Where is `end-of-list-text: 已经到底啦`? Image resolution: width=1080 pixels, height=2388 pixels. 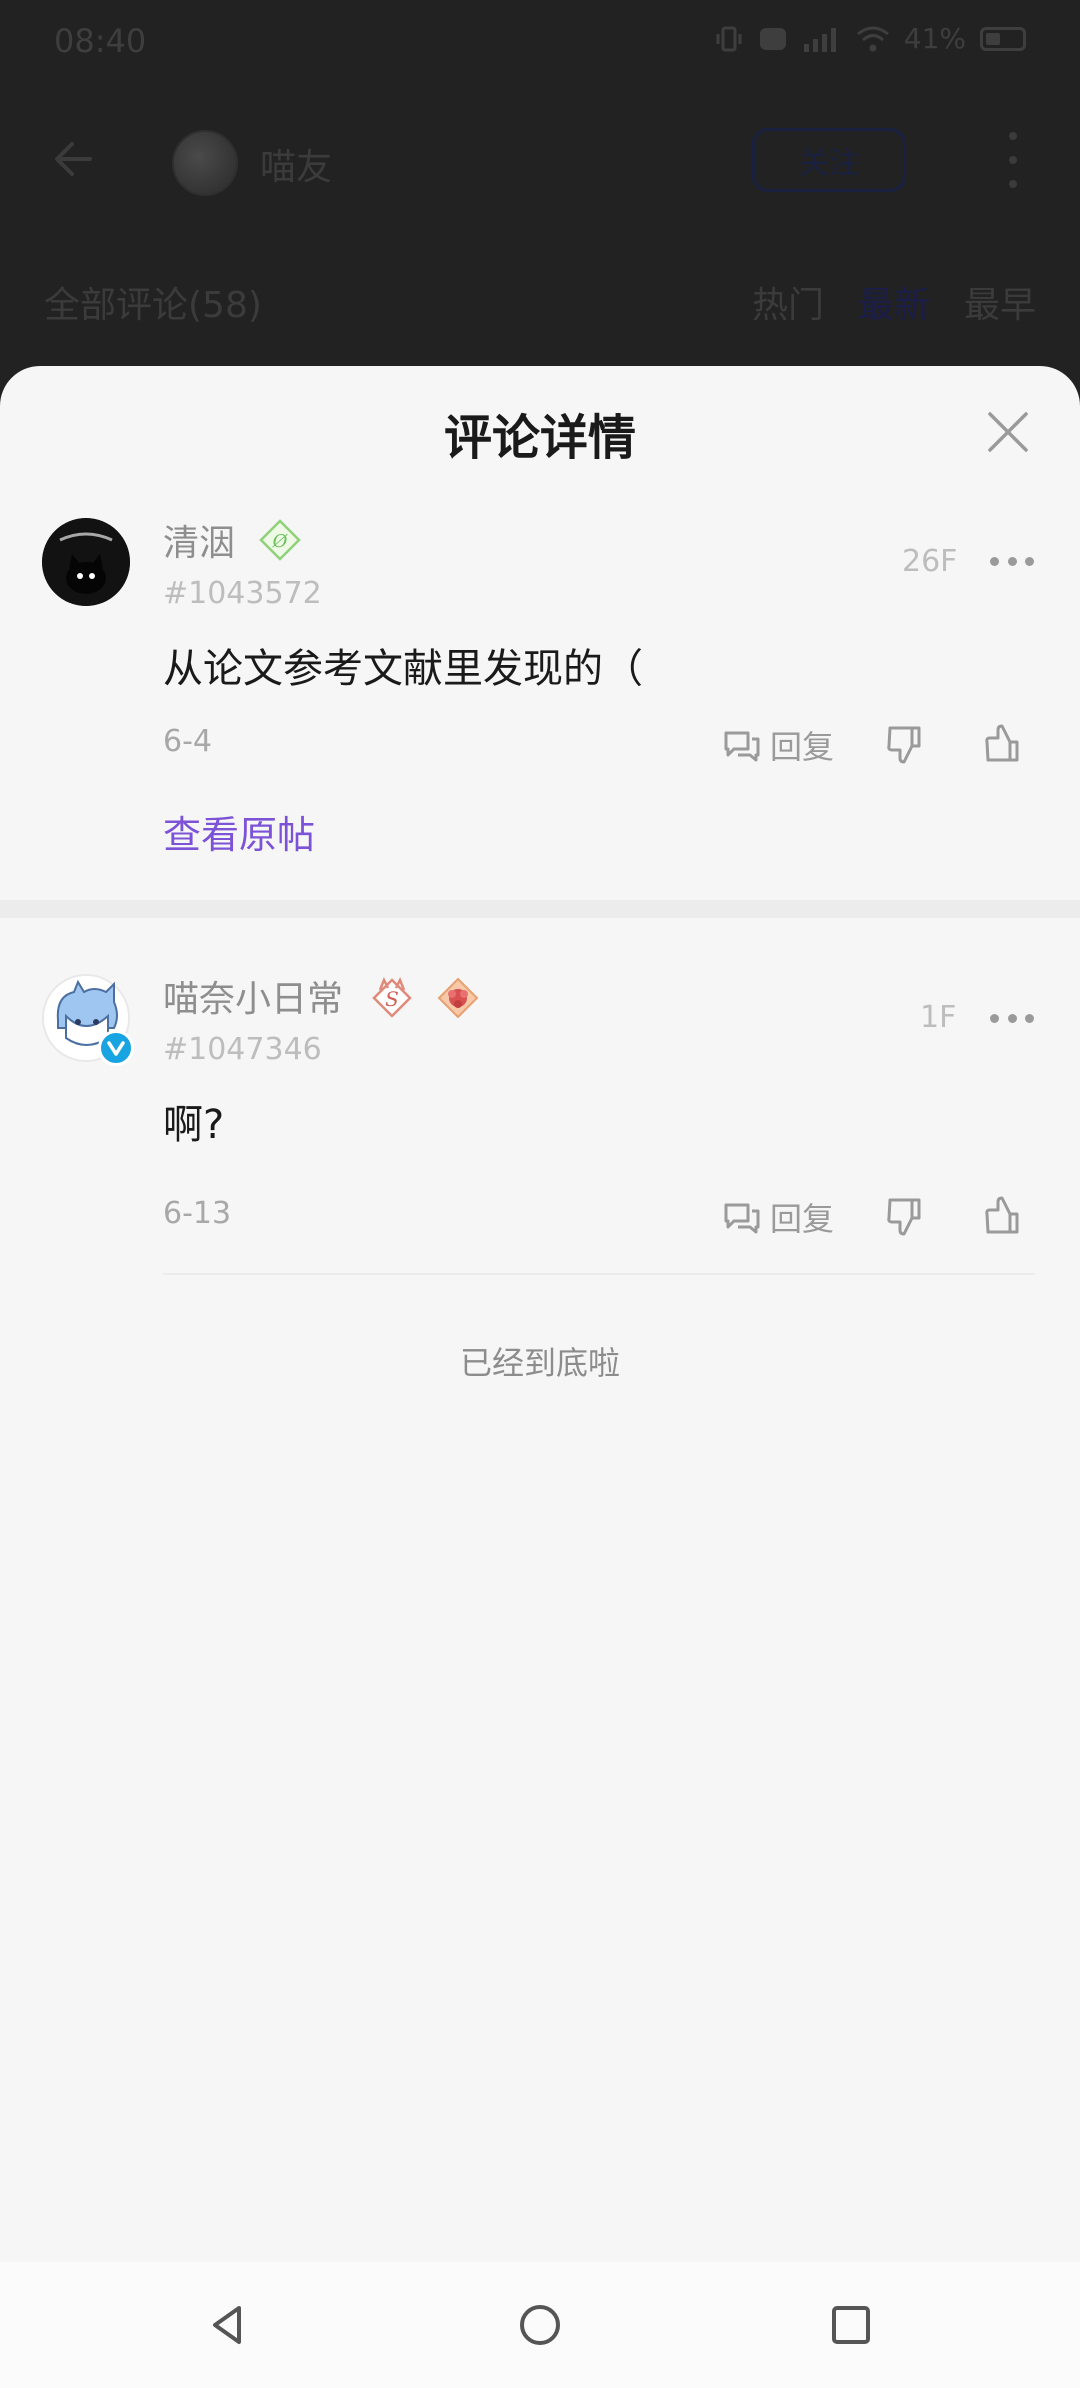
end-of-list-text: 已经到底啦 is located at coordinates (539, 1363).